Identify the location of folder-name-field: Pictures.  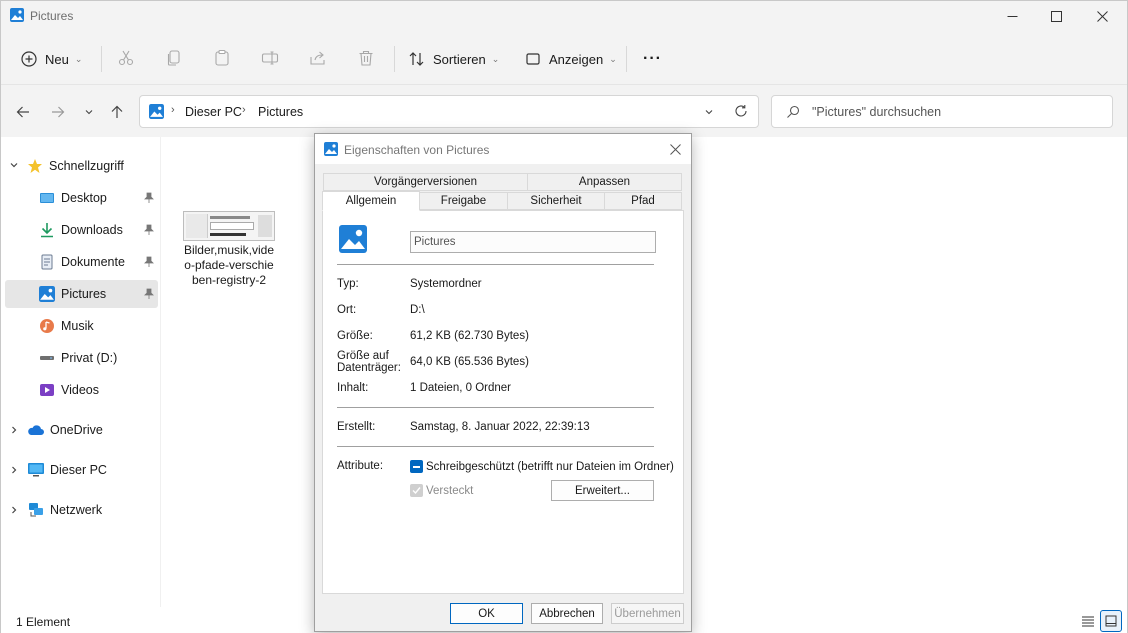
(533, 242).